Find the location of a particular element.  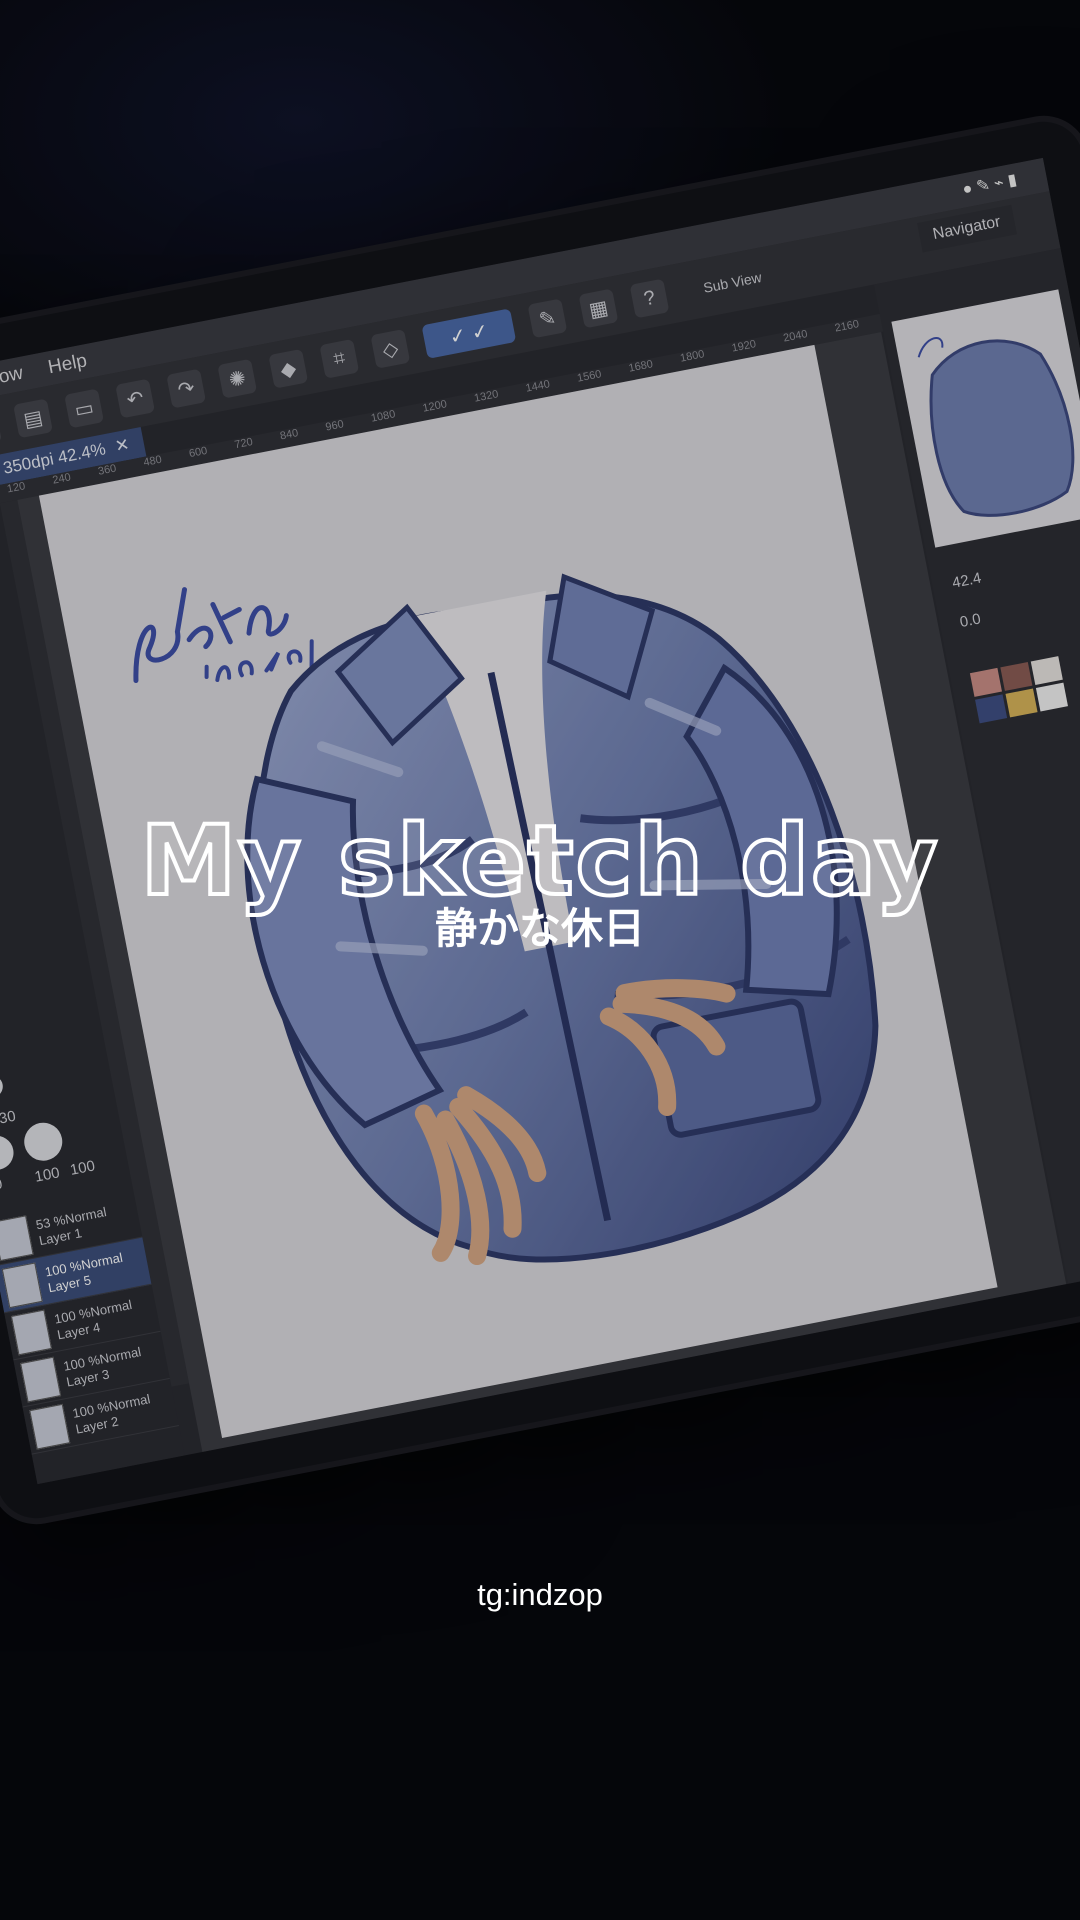

overlay-subtitle: 静かな休日 is located at coordinates (539, 928).